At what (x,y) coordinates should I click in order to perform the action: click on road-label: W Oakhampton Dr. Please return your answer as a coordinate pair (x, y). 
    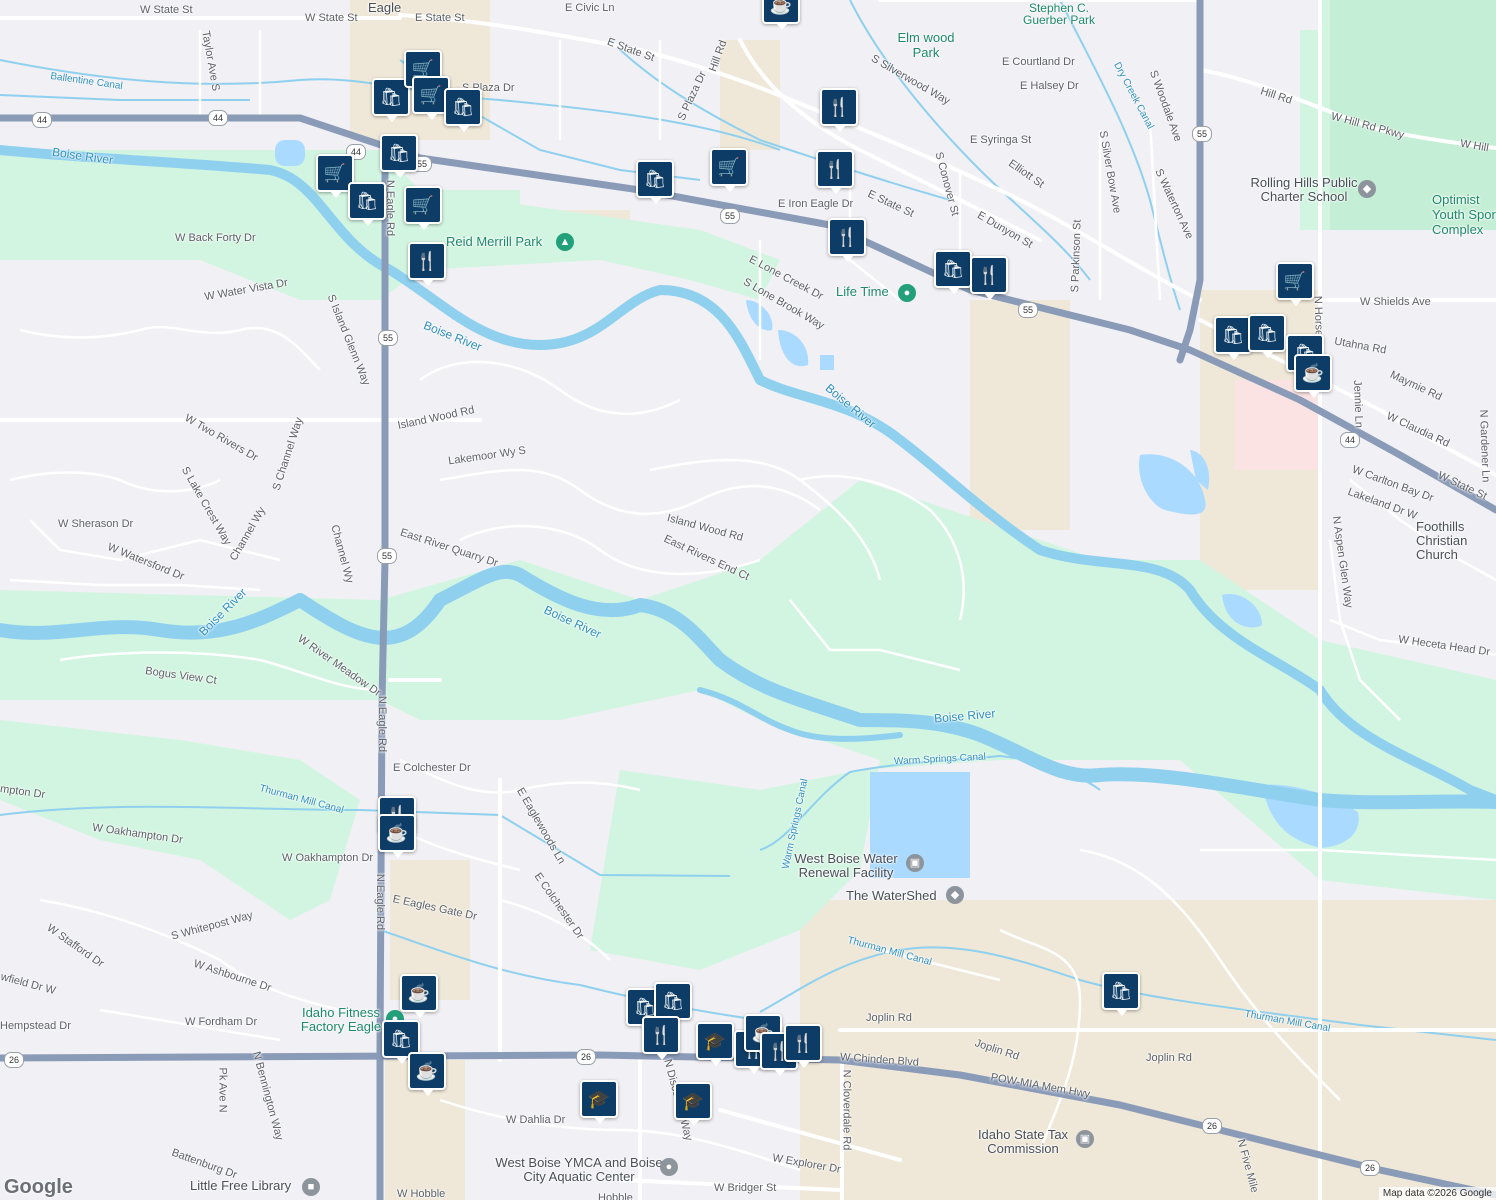
    Looking at the image, I should click on (328, 858).